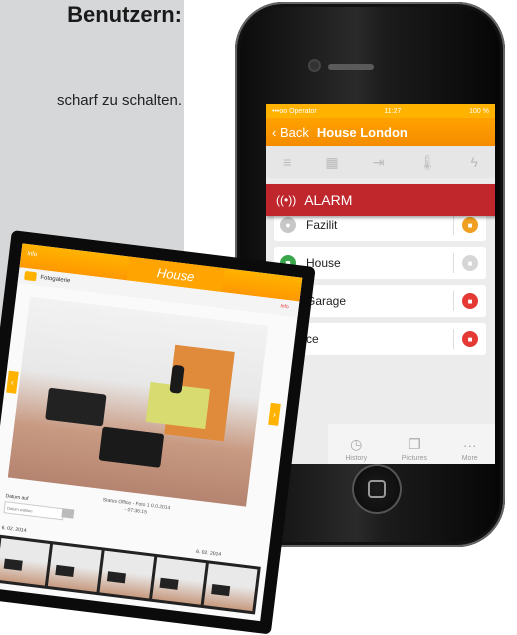 The height and width of the screenshot is (635, 517). I want to click on back-label: Back, so click(294, 132).